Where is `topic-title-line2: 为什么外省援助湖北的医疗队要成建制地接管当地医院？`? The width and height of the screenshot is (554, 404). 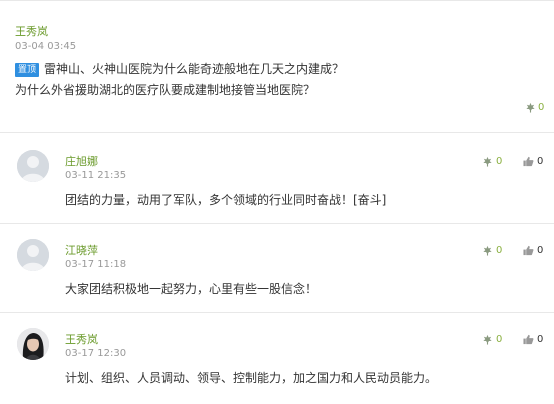 topic-title-line2: 为什么外省援助湖北的医疗队要成建制地接管当地医院？ is located at coordinates (165, 90).